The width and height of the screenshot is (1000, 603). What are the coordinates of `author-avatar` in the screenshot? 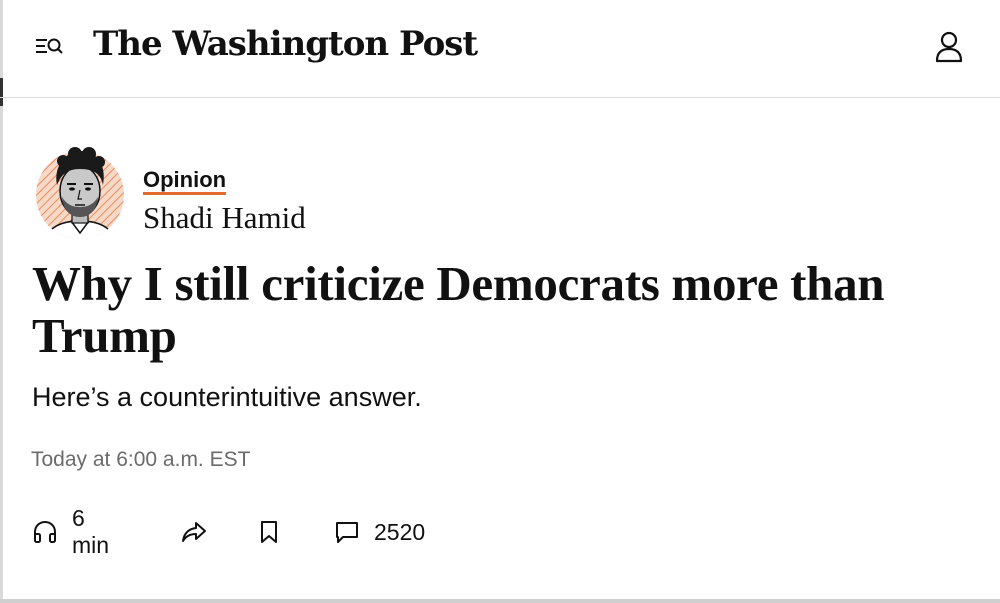 It's located at (81, 193).